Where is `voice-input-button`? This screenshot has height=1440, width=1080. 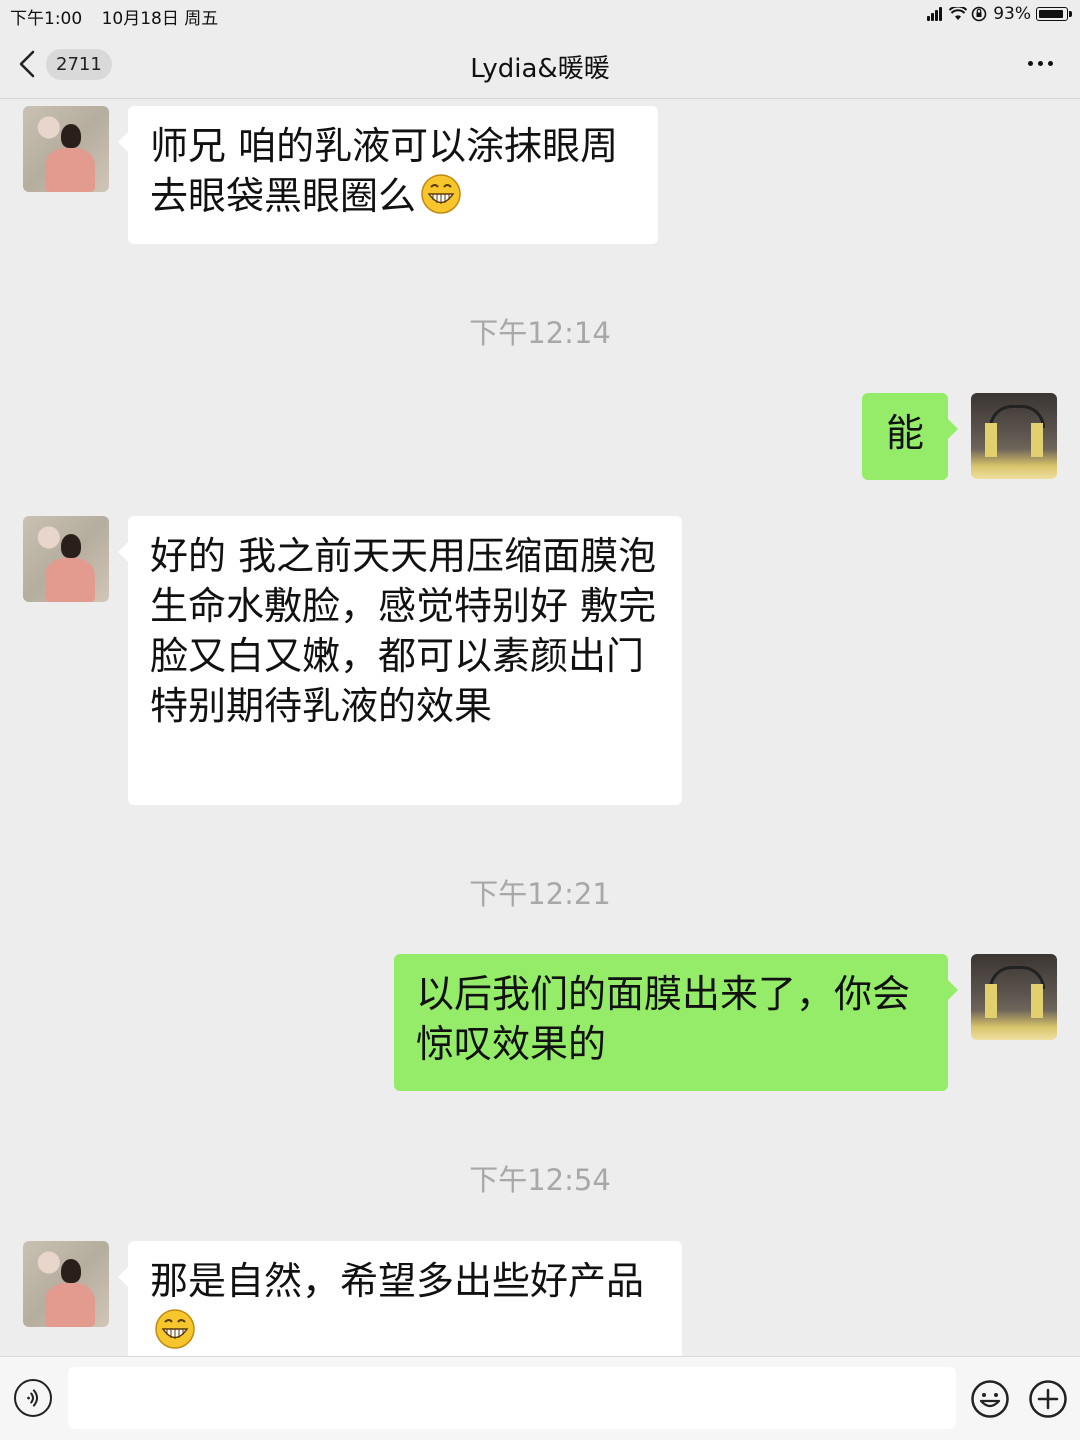
voice-input-button is located at coordinates (33, 1398).